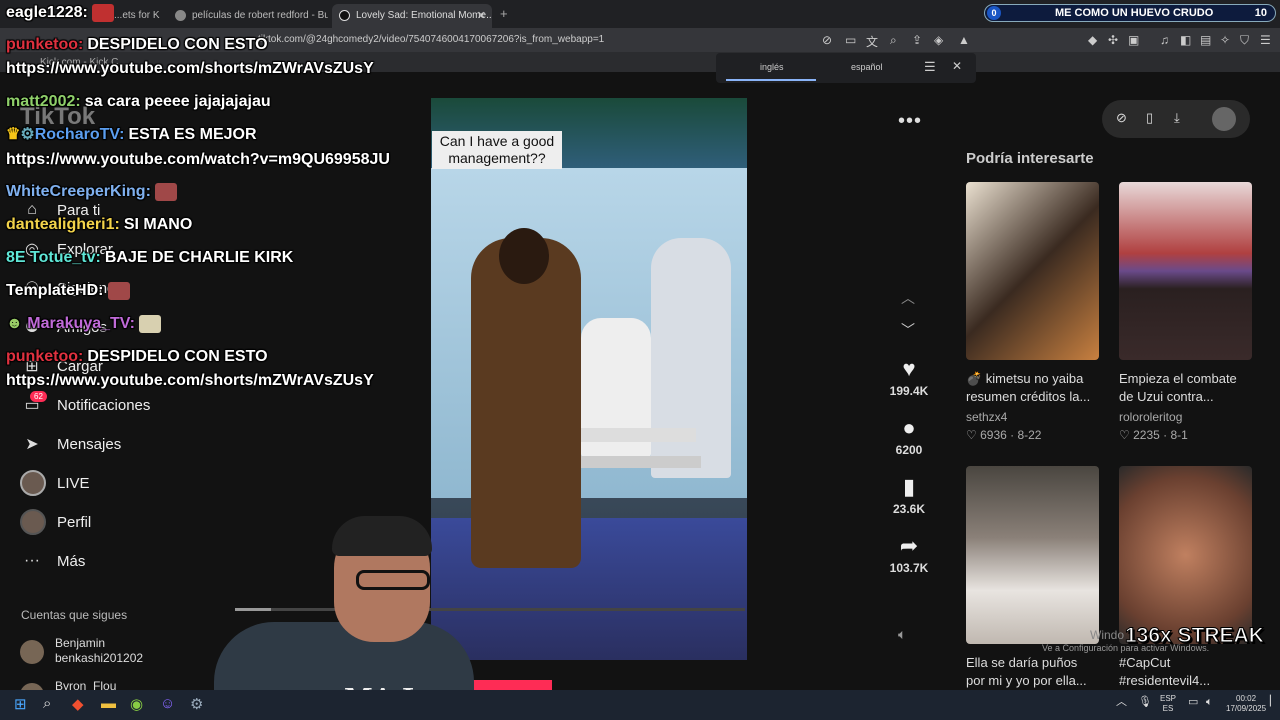 The image size is (1280, 720). What do you see at coordinates (930, 67) in the screenshot?
I see `translate-menu-icon: ☰` at bounding box center [930, 67].